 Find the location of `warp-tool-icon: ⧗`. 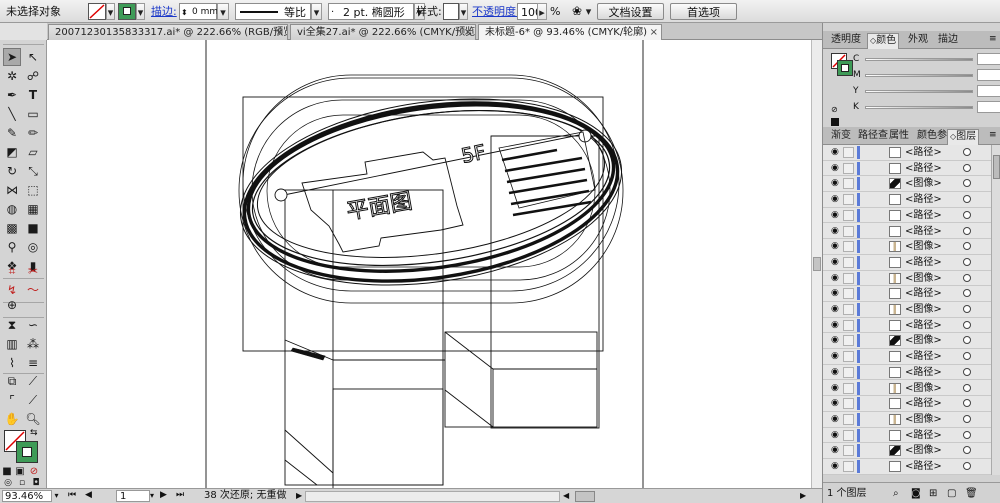

warp-tool-icon: ⧗ is located at coordinates (12, 325).